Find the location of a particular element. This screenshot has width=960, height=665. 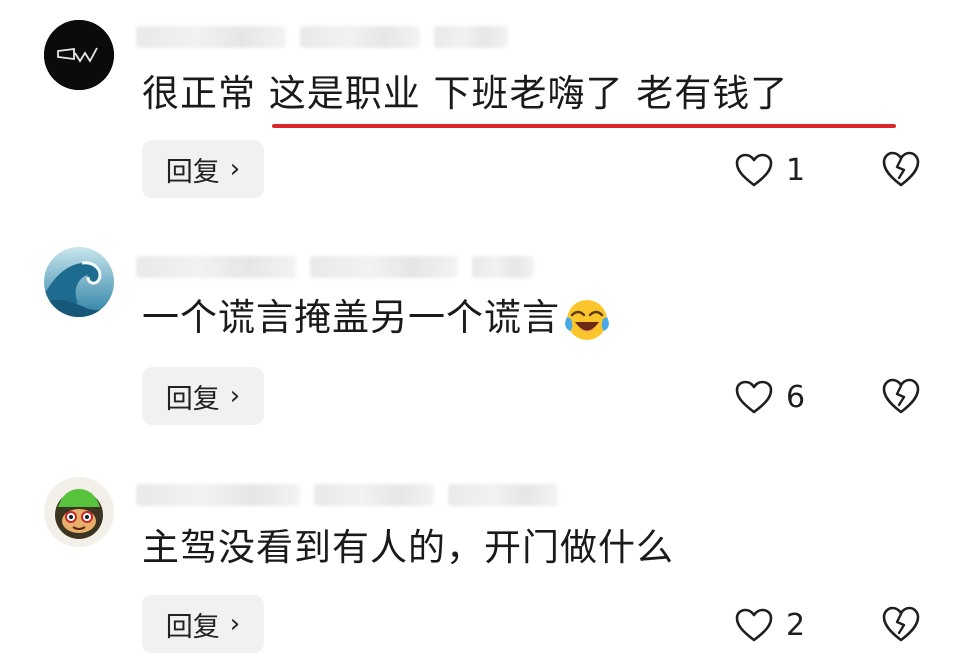

red-underline-annotation is located at coordinates (584, 126).